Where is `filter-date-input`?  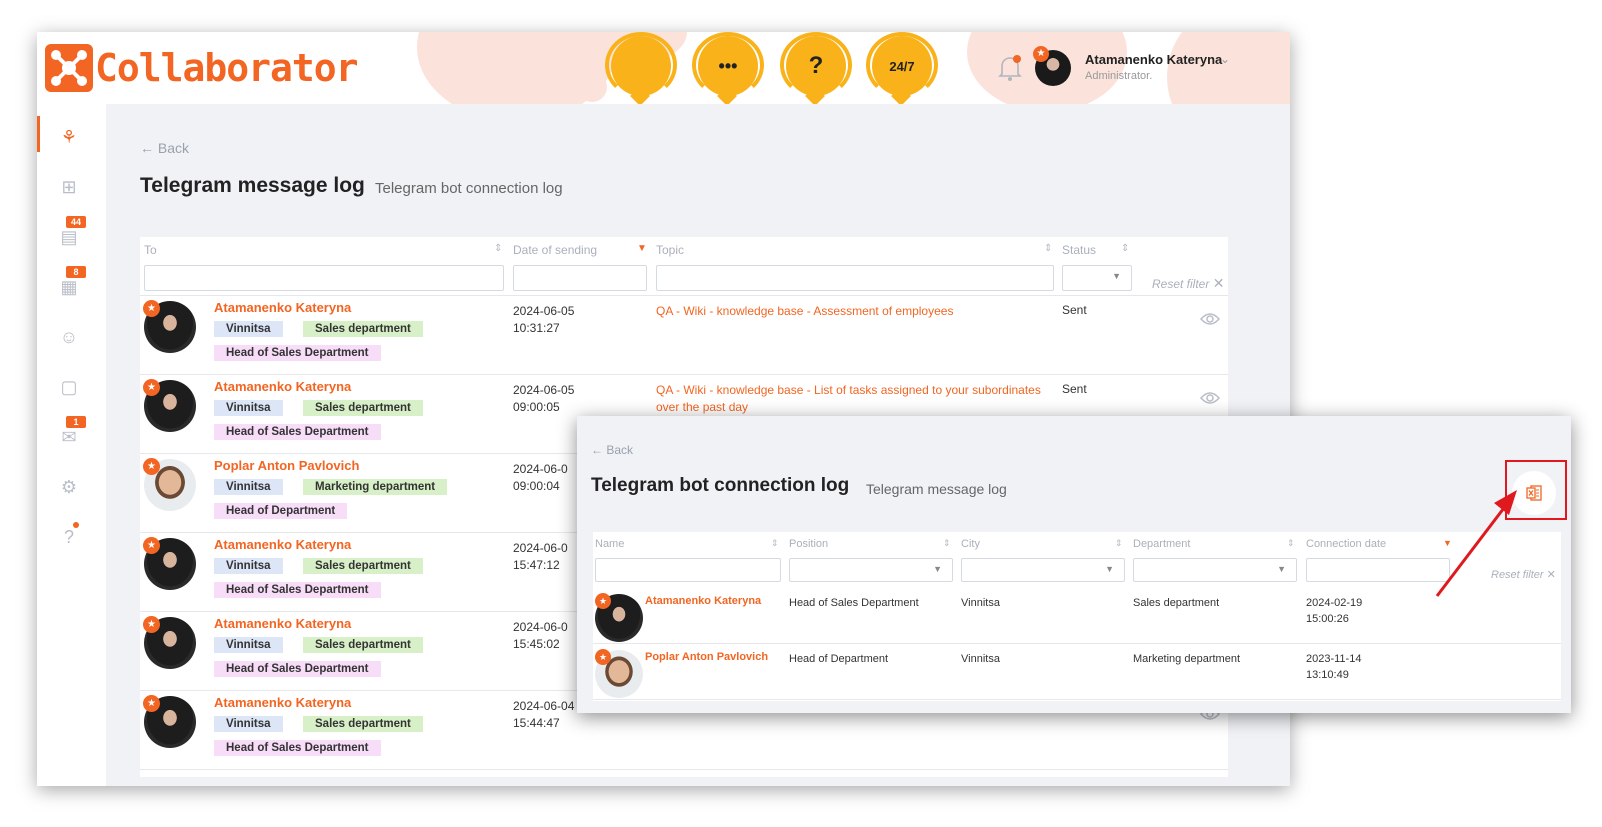
filter-date-input is located at coordinates (580, 278).